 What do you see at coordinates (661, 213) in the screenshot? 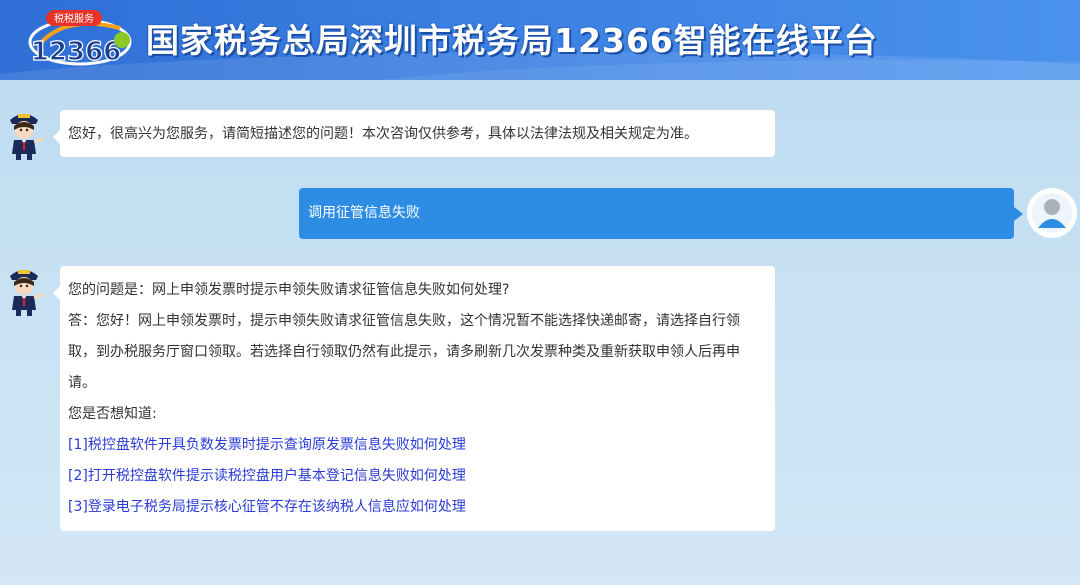
I see `user-message-bubble: 调用征管信息失败` at bounding box center [661, 213].